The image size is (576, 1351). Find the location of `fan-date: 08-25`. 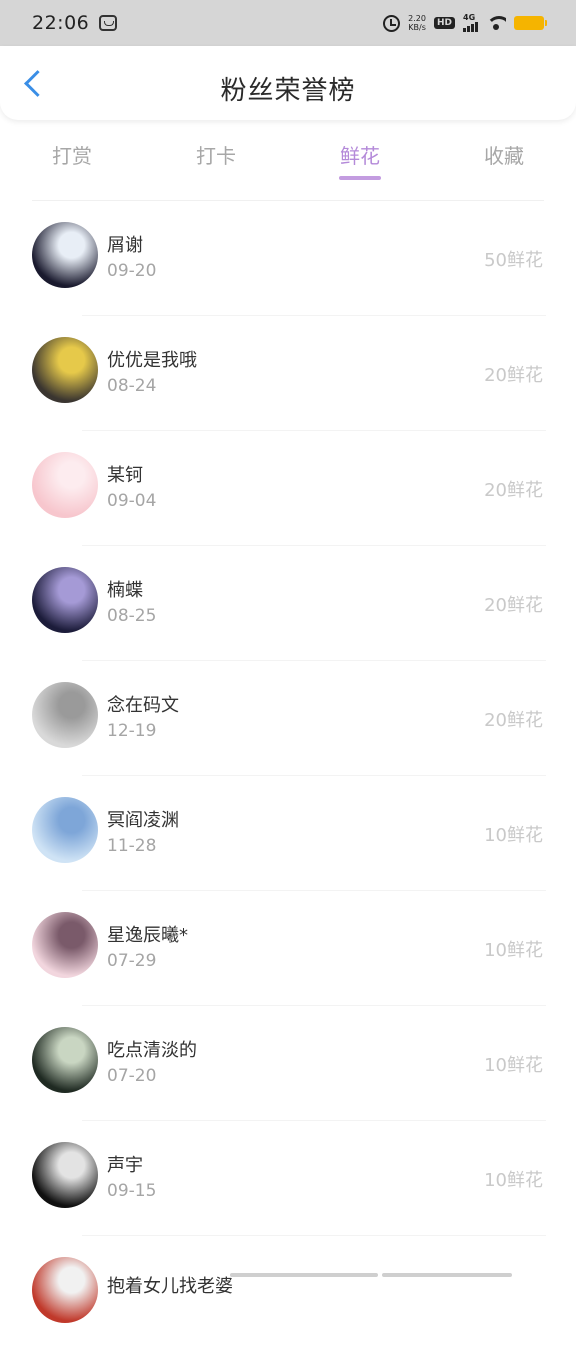

fan-date: 08-25 is located at coordinates (132, 616).